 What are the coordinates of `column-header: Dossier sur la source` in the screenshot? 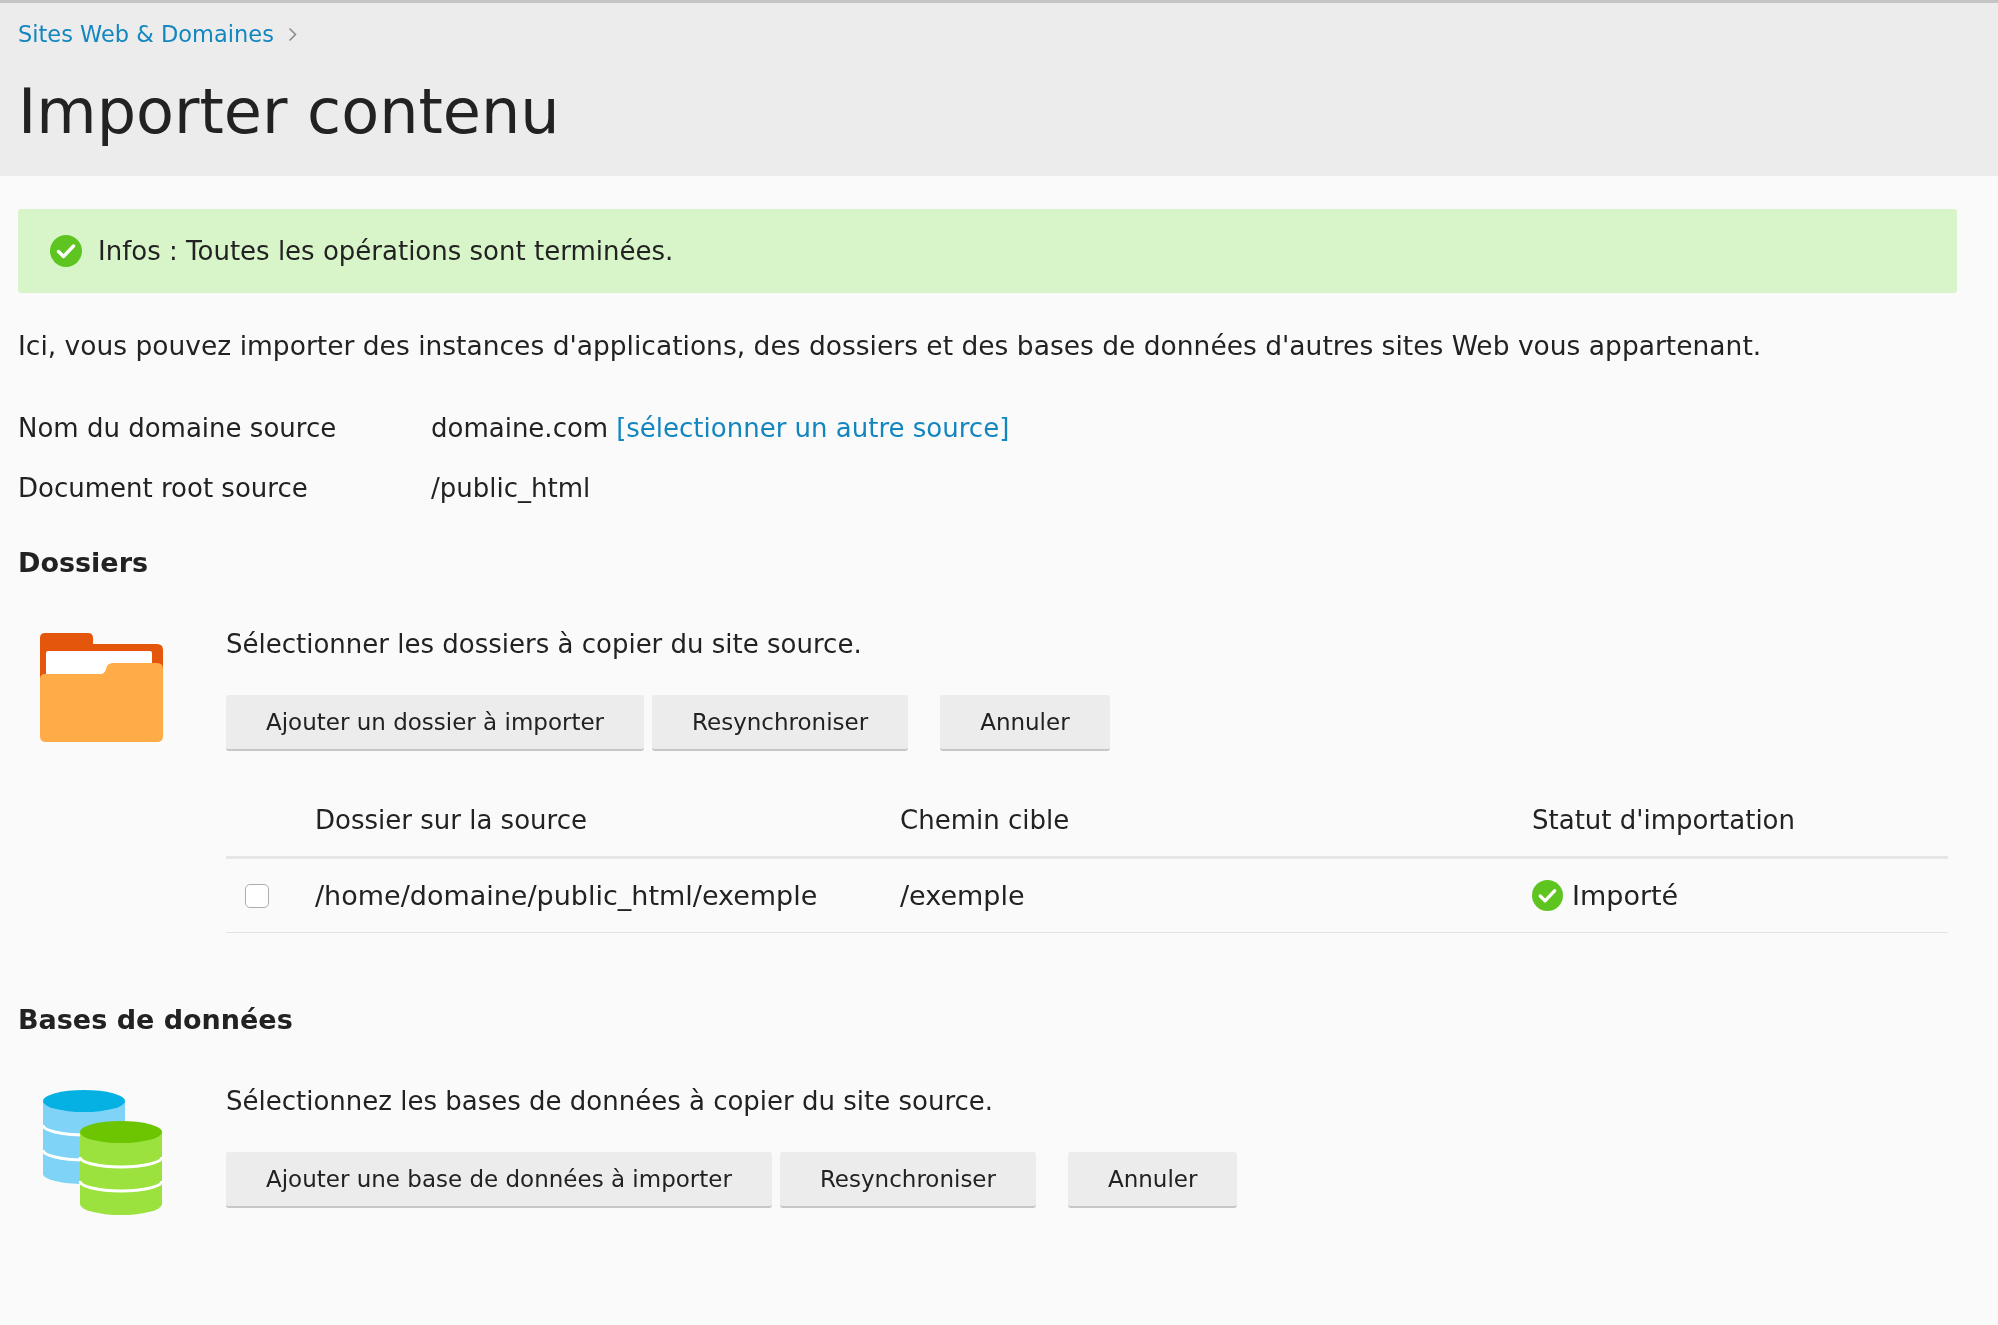 It's located at (451, 820).